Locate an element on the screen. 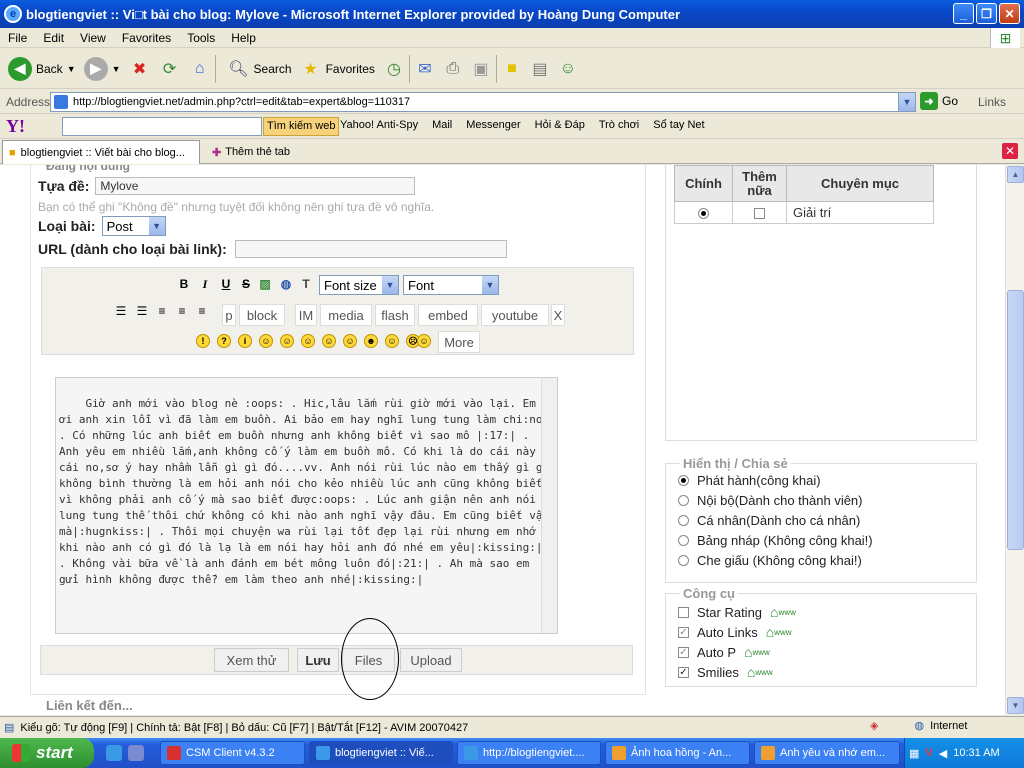 Image resolution: width=1024 pixels, height=768 pixels. tool-checkbox is located at coordinates (683, 612).